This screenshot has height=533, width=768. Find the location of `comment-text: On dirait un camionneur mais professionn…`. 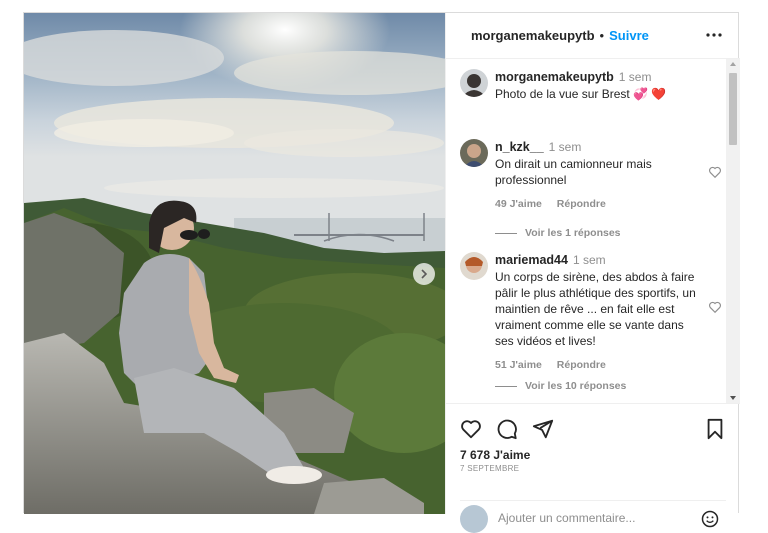

comment-text: On dirait un camionneur mais professionn… is located at coordinates (573, 172).